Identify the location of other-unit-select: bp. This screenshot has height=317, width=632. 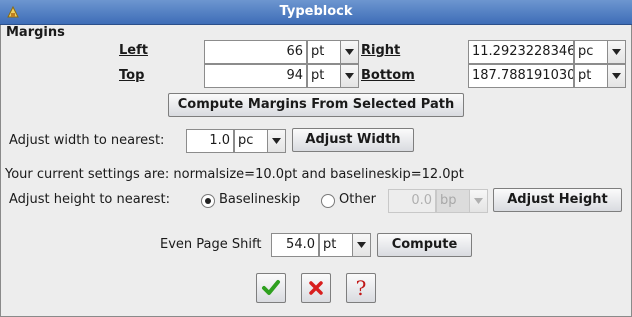
(462, 201).